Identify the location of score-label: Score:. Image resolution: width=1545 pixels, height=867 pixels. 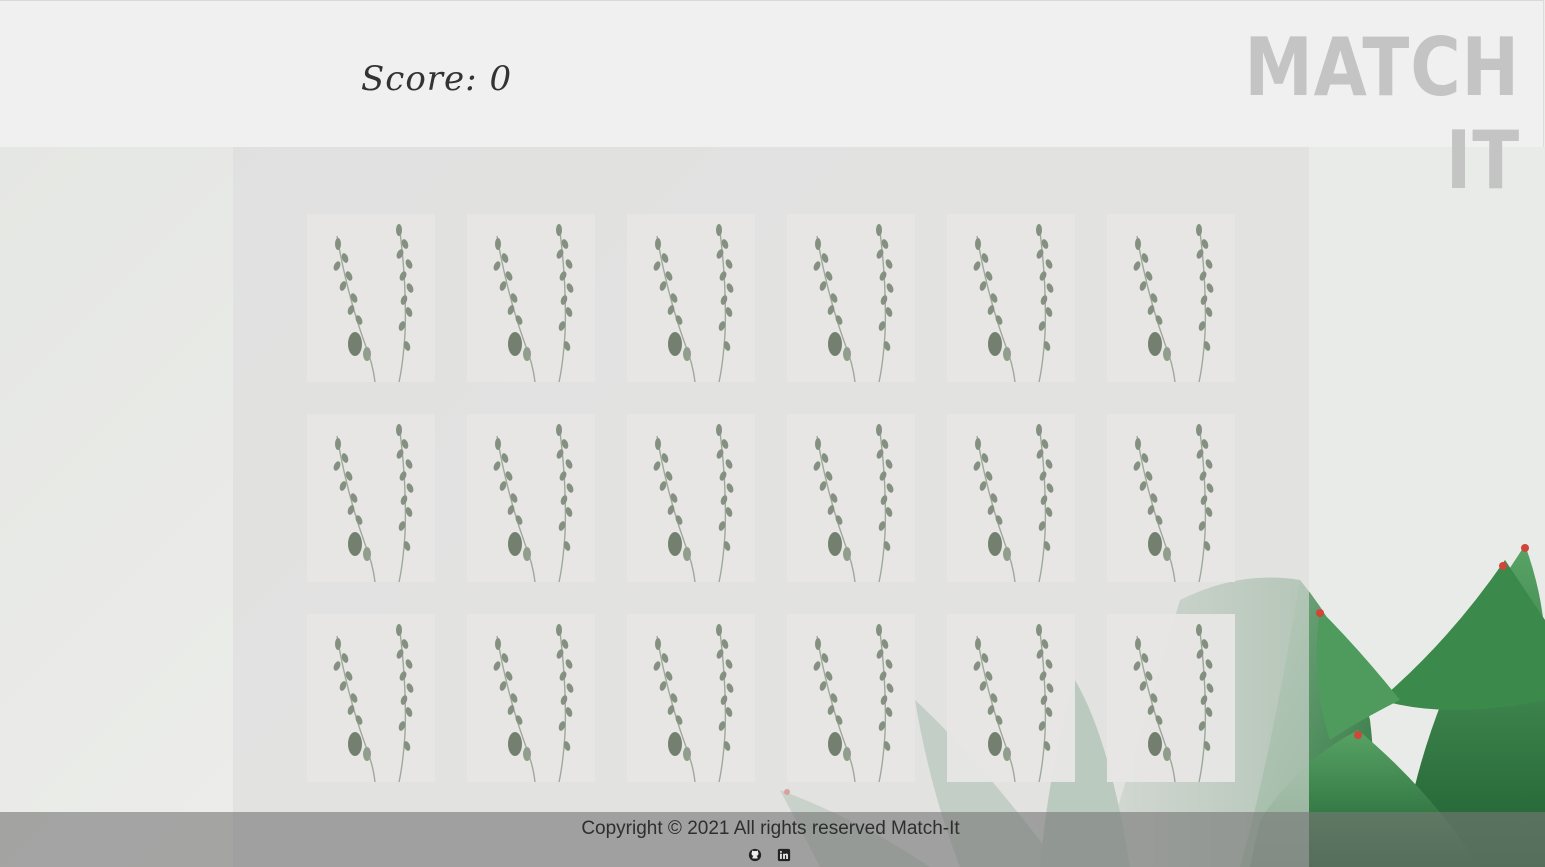
(419, 79).